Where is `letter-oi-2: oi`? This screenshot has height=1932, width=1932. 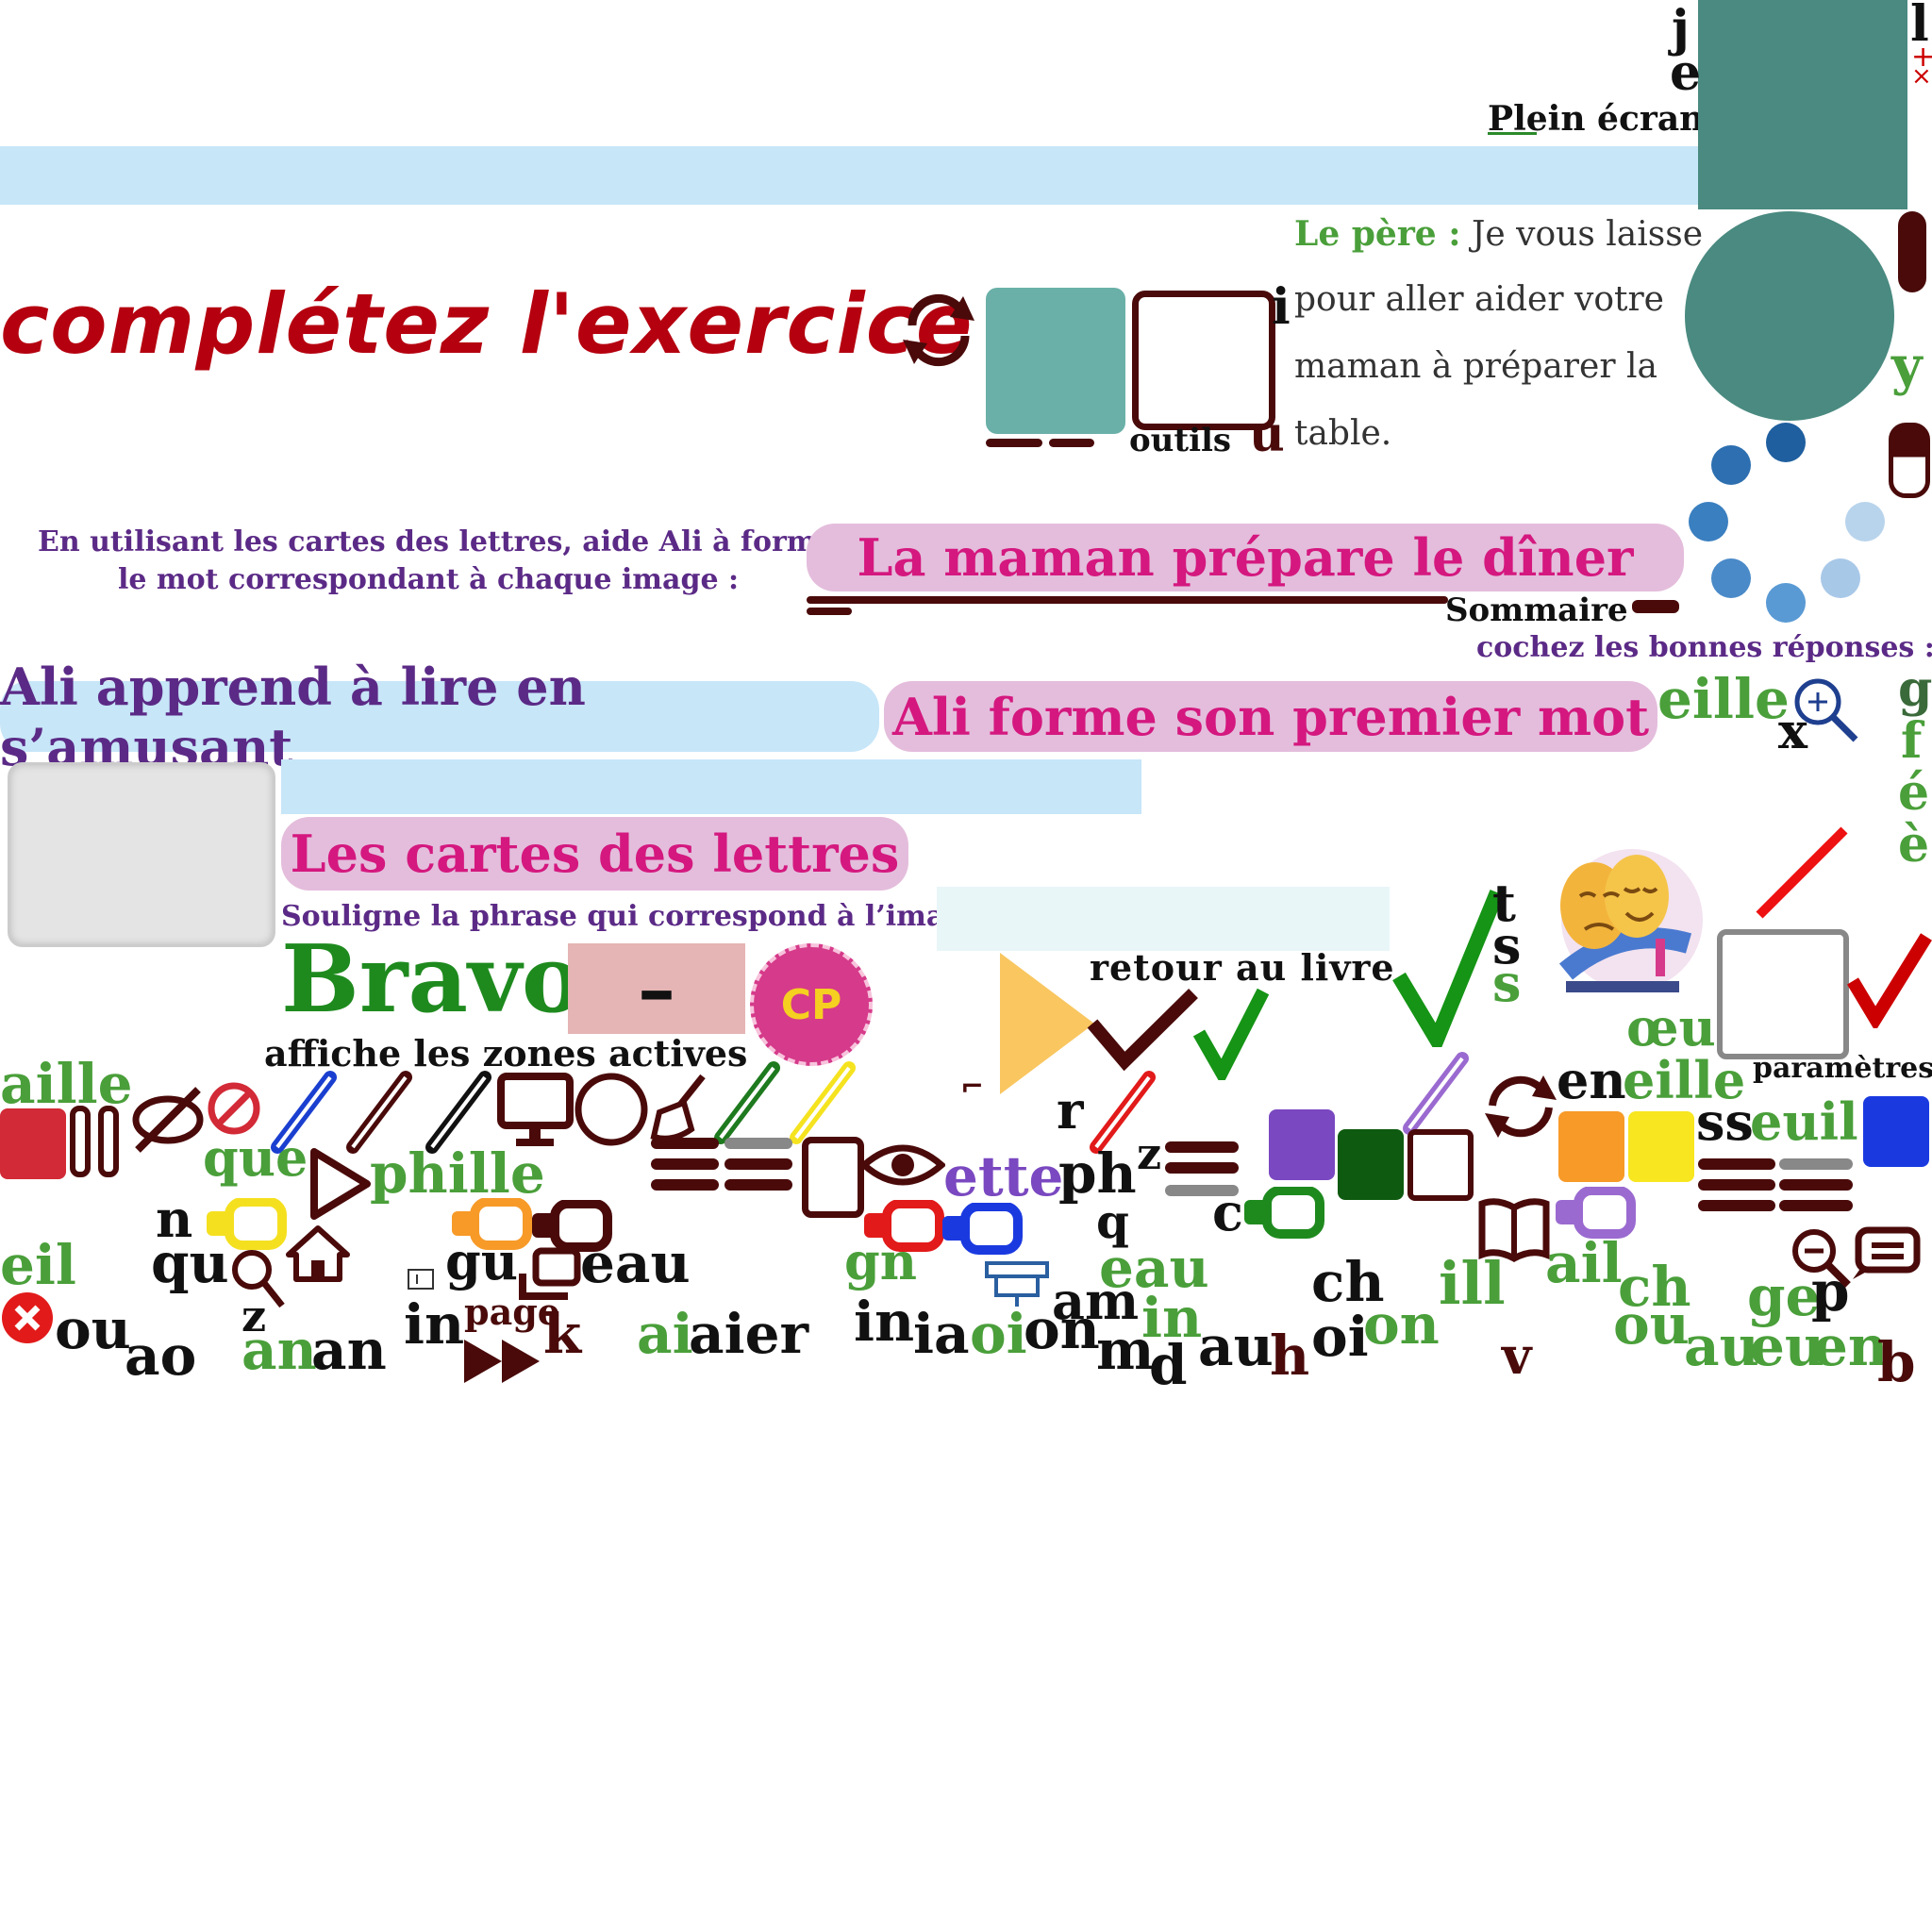 letter-oi-2: oi is located at coordinates (1340, 1336).